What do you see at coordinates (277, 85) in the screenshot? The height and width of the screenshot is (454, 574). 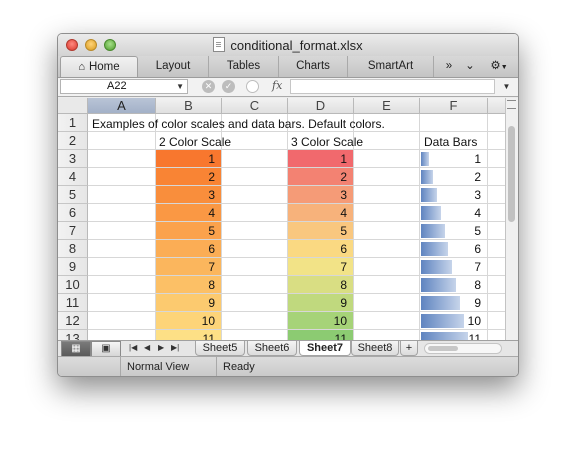 I see `fx-label: fx` at bounding box center [277, 85].